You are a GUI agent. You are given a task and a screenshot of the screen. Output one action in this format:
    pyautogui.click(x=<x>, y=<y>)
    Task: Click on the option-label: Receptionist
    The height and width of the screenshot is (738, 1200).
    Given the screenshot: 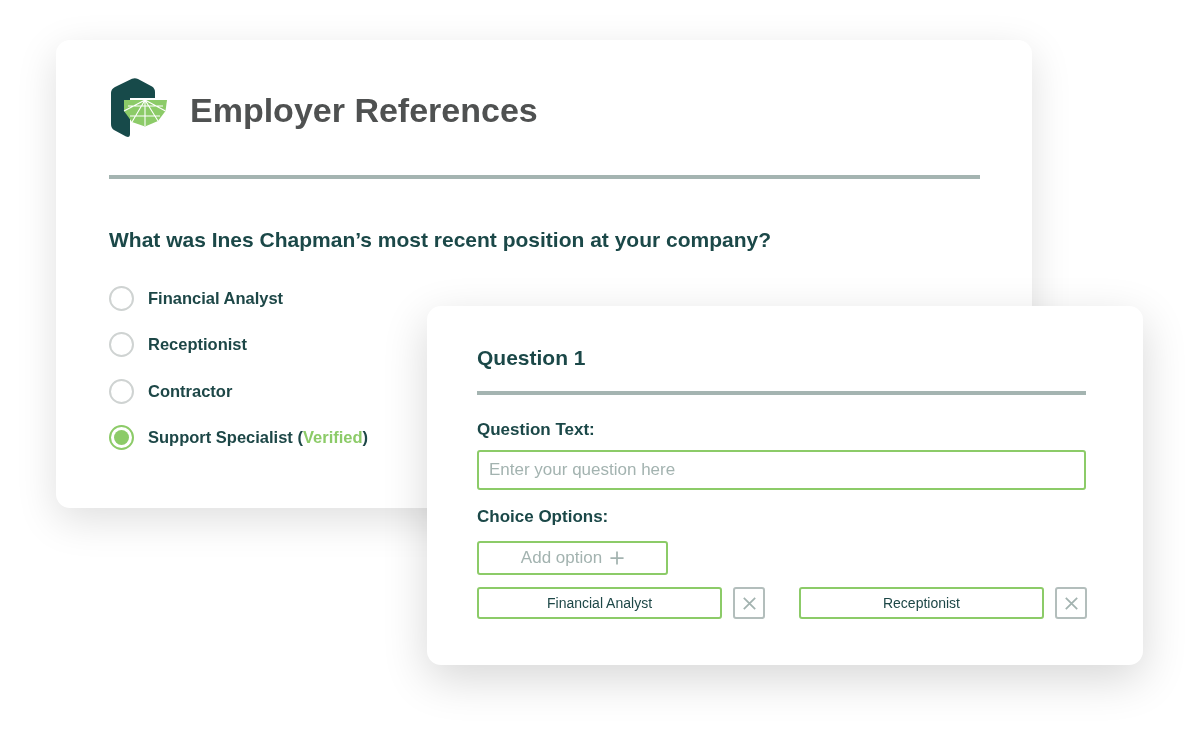 What is the action you would take?
    pyautogui.click(x=198, y=344)
    